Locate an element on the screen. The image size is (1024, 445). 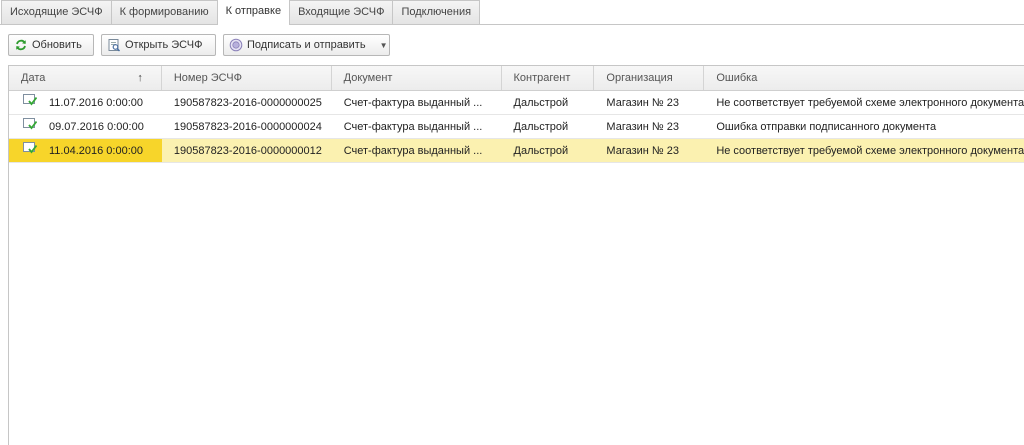
column-header-counterparty: Контрагент is located at coordinates (548, 78).